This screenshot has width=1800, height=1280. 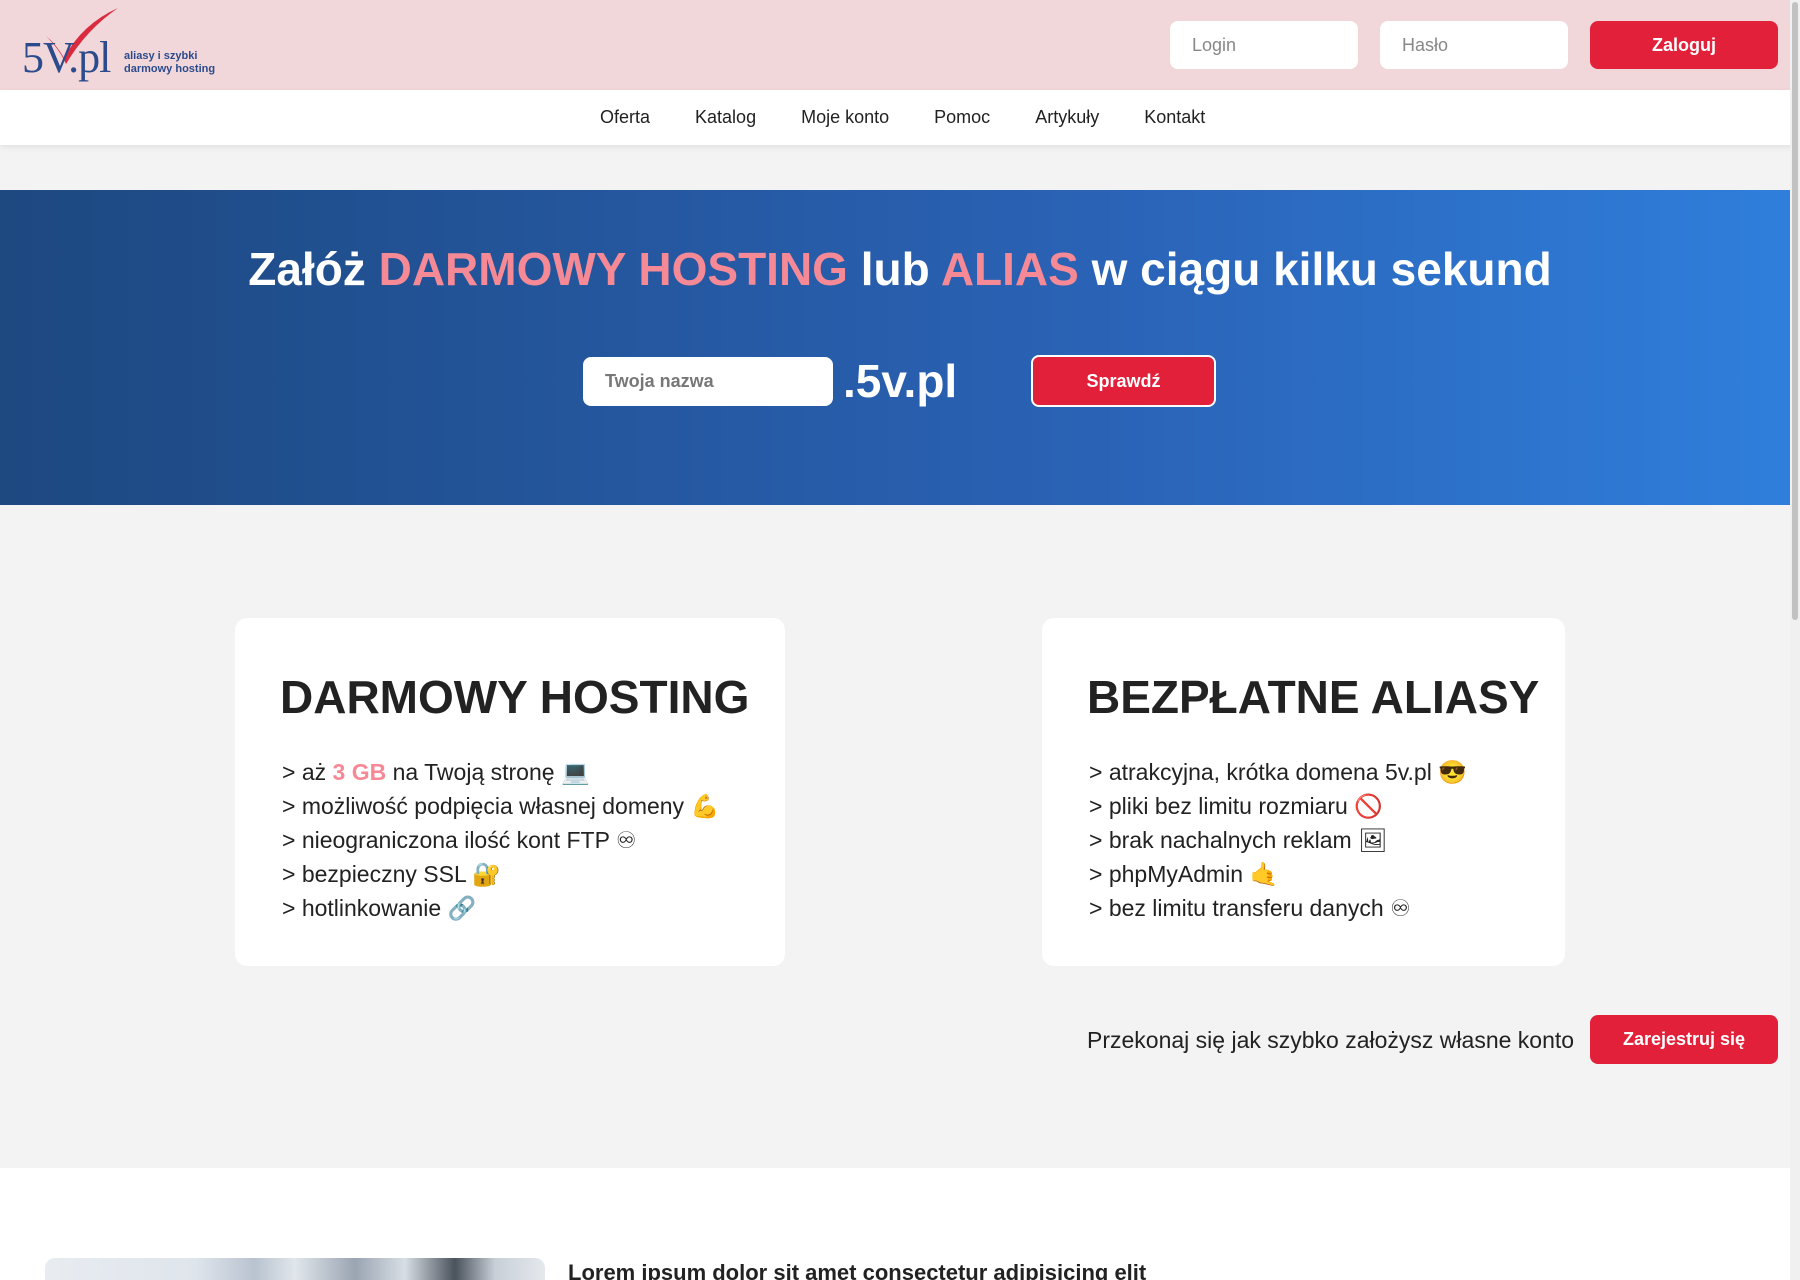 I want to click on logo-tagline: aliasy i szybki darmowy hosting, so click(x=169, y=63).